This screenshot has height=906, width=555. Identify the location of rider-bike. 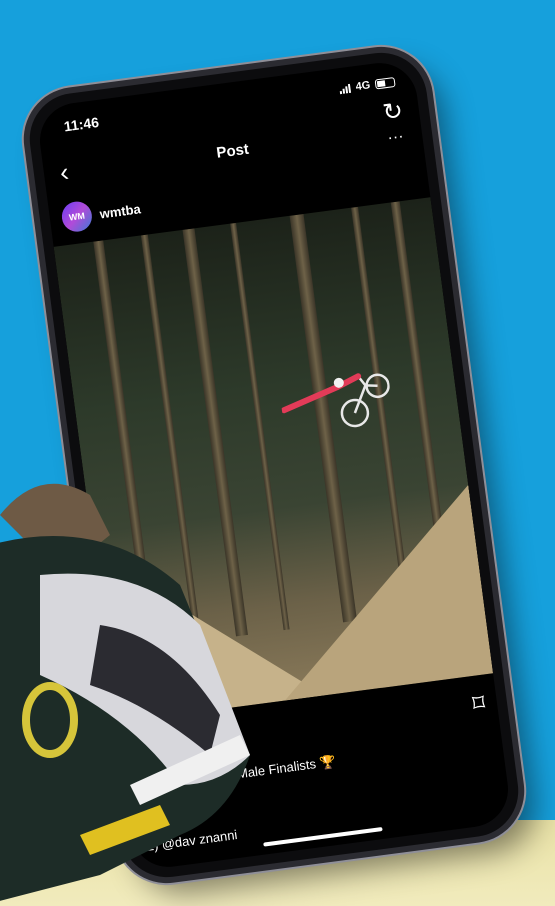
(335, 400).